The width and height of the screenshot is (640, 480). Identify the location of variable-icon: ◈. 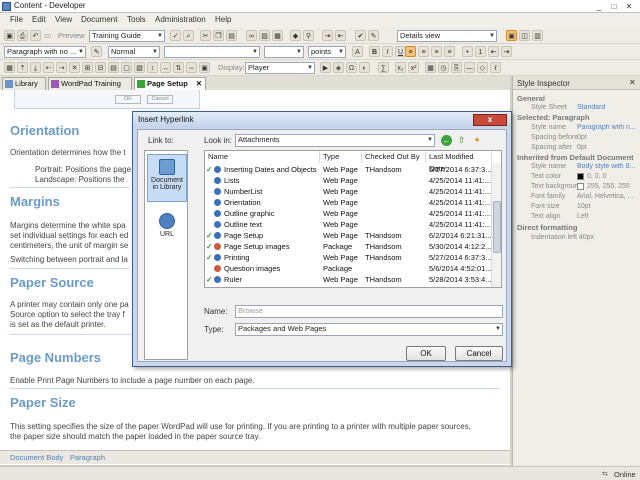
(338, 67).